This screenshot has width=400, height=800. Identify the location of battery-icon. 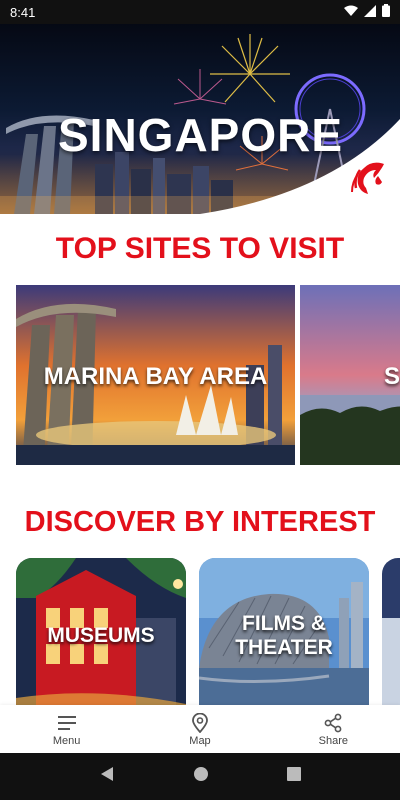
(386, 12).